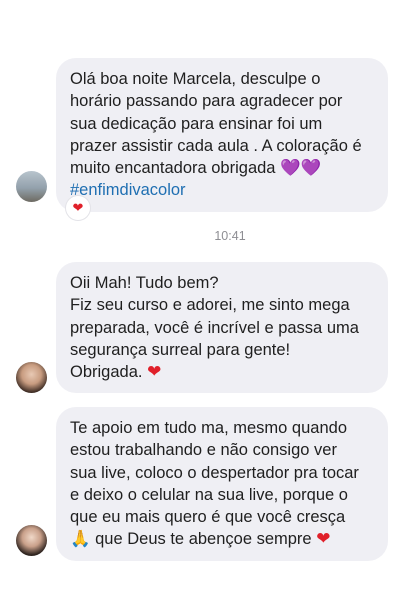 The image size is (400, 600). Describe the element at coordinates (214, 472) in the screenshot. I see `message-text-line: sua live, coloco o despertador pra tocar` at that location.